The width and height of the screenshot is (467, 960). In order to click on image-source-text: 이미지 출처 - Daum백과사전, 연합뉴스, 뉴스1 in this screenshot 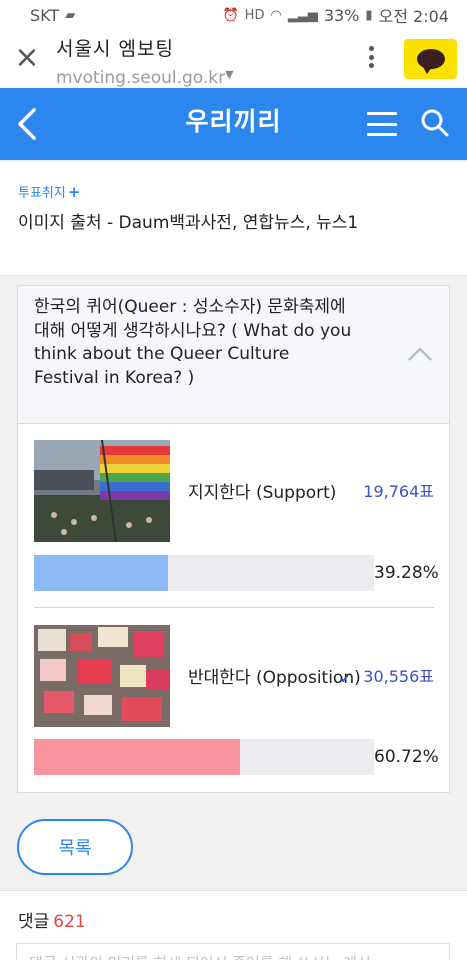, I will do `click(188, 223)`.